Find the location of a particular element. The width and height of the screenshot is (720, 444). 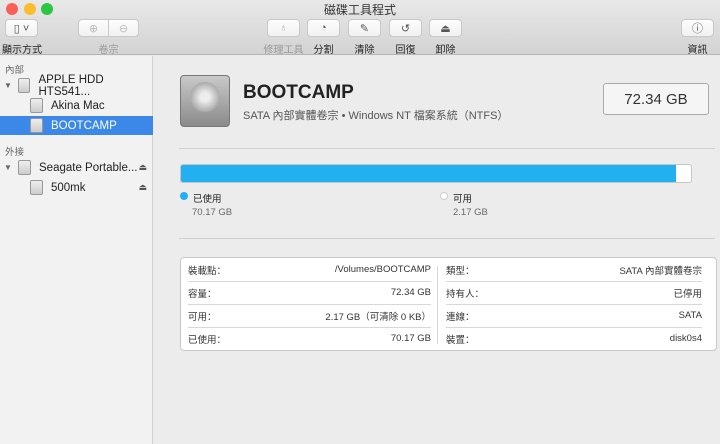

window-title: 磁碟工具程式 is located at coordinates (359, 10).